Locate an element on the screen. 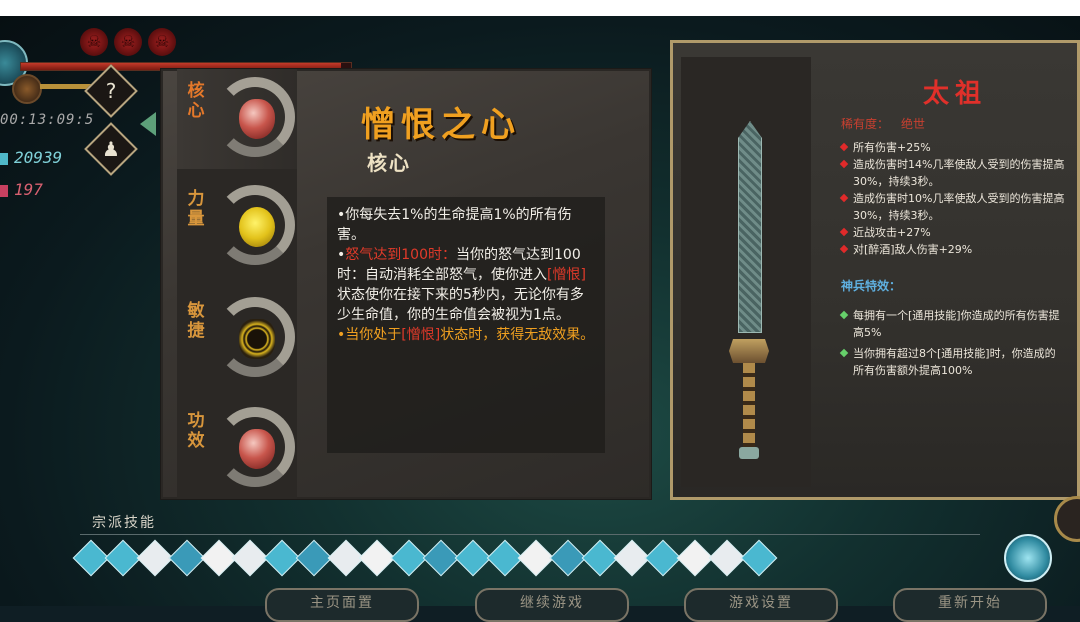 Image resolution: width=1080 pixels, height=622 pixels. tab-core-label: 核心 is located at coordinates (196, 101).